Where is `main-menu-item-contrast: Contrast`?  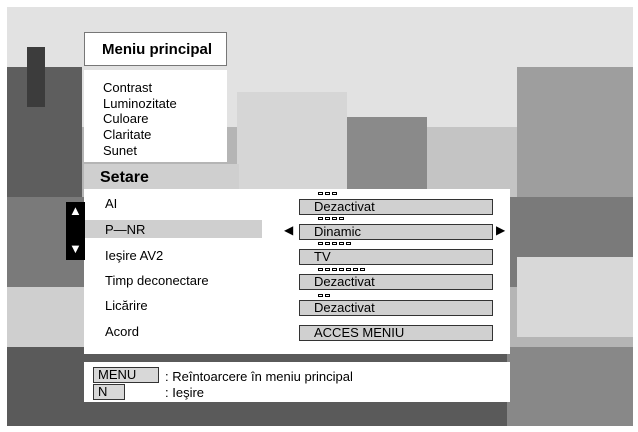
main-menu-item-contrast: Contrast is located at coordinates (127, 87).